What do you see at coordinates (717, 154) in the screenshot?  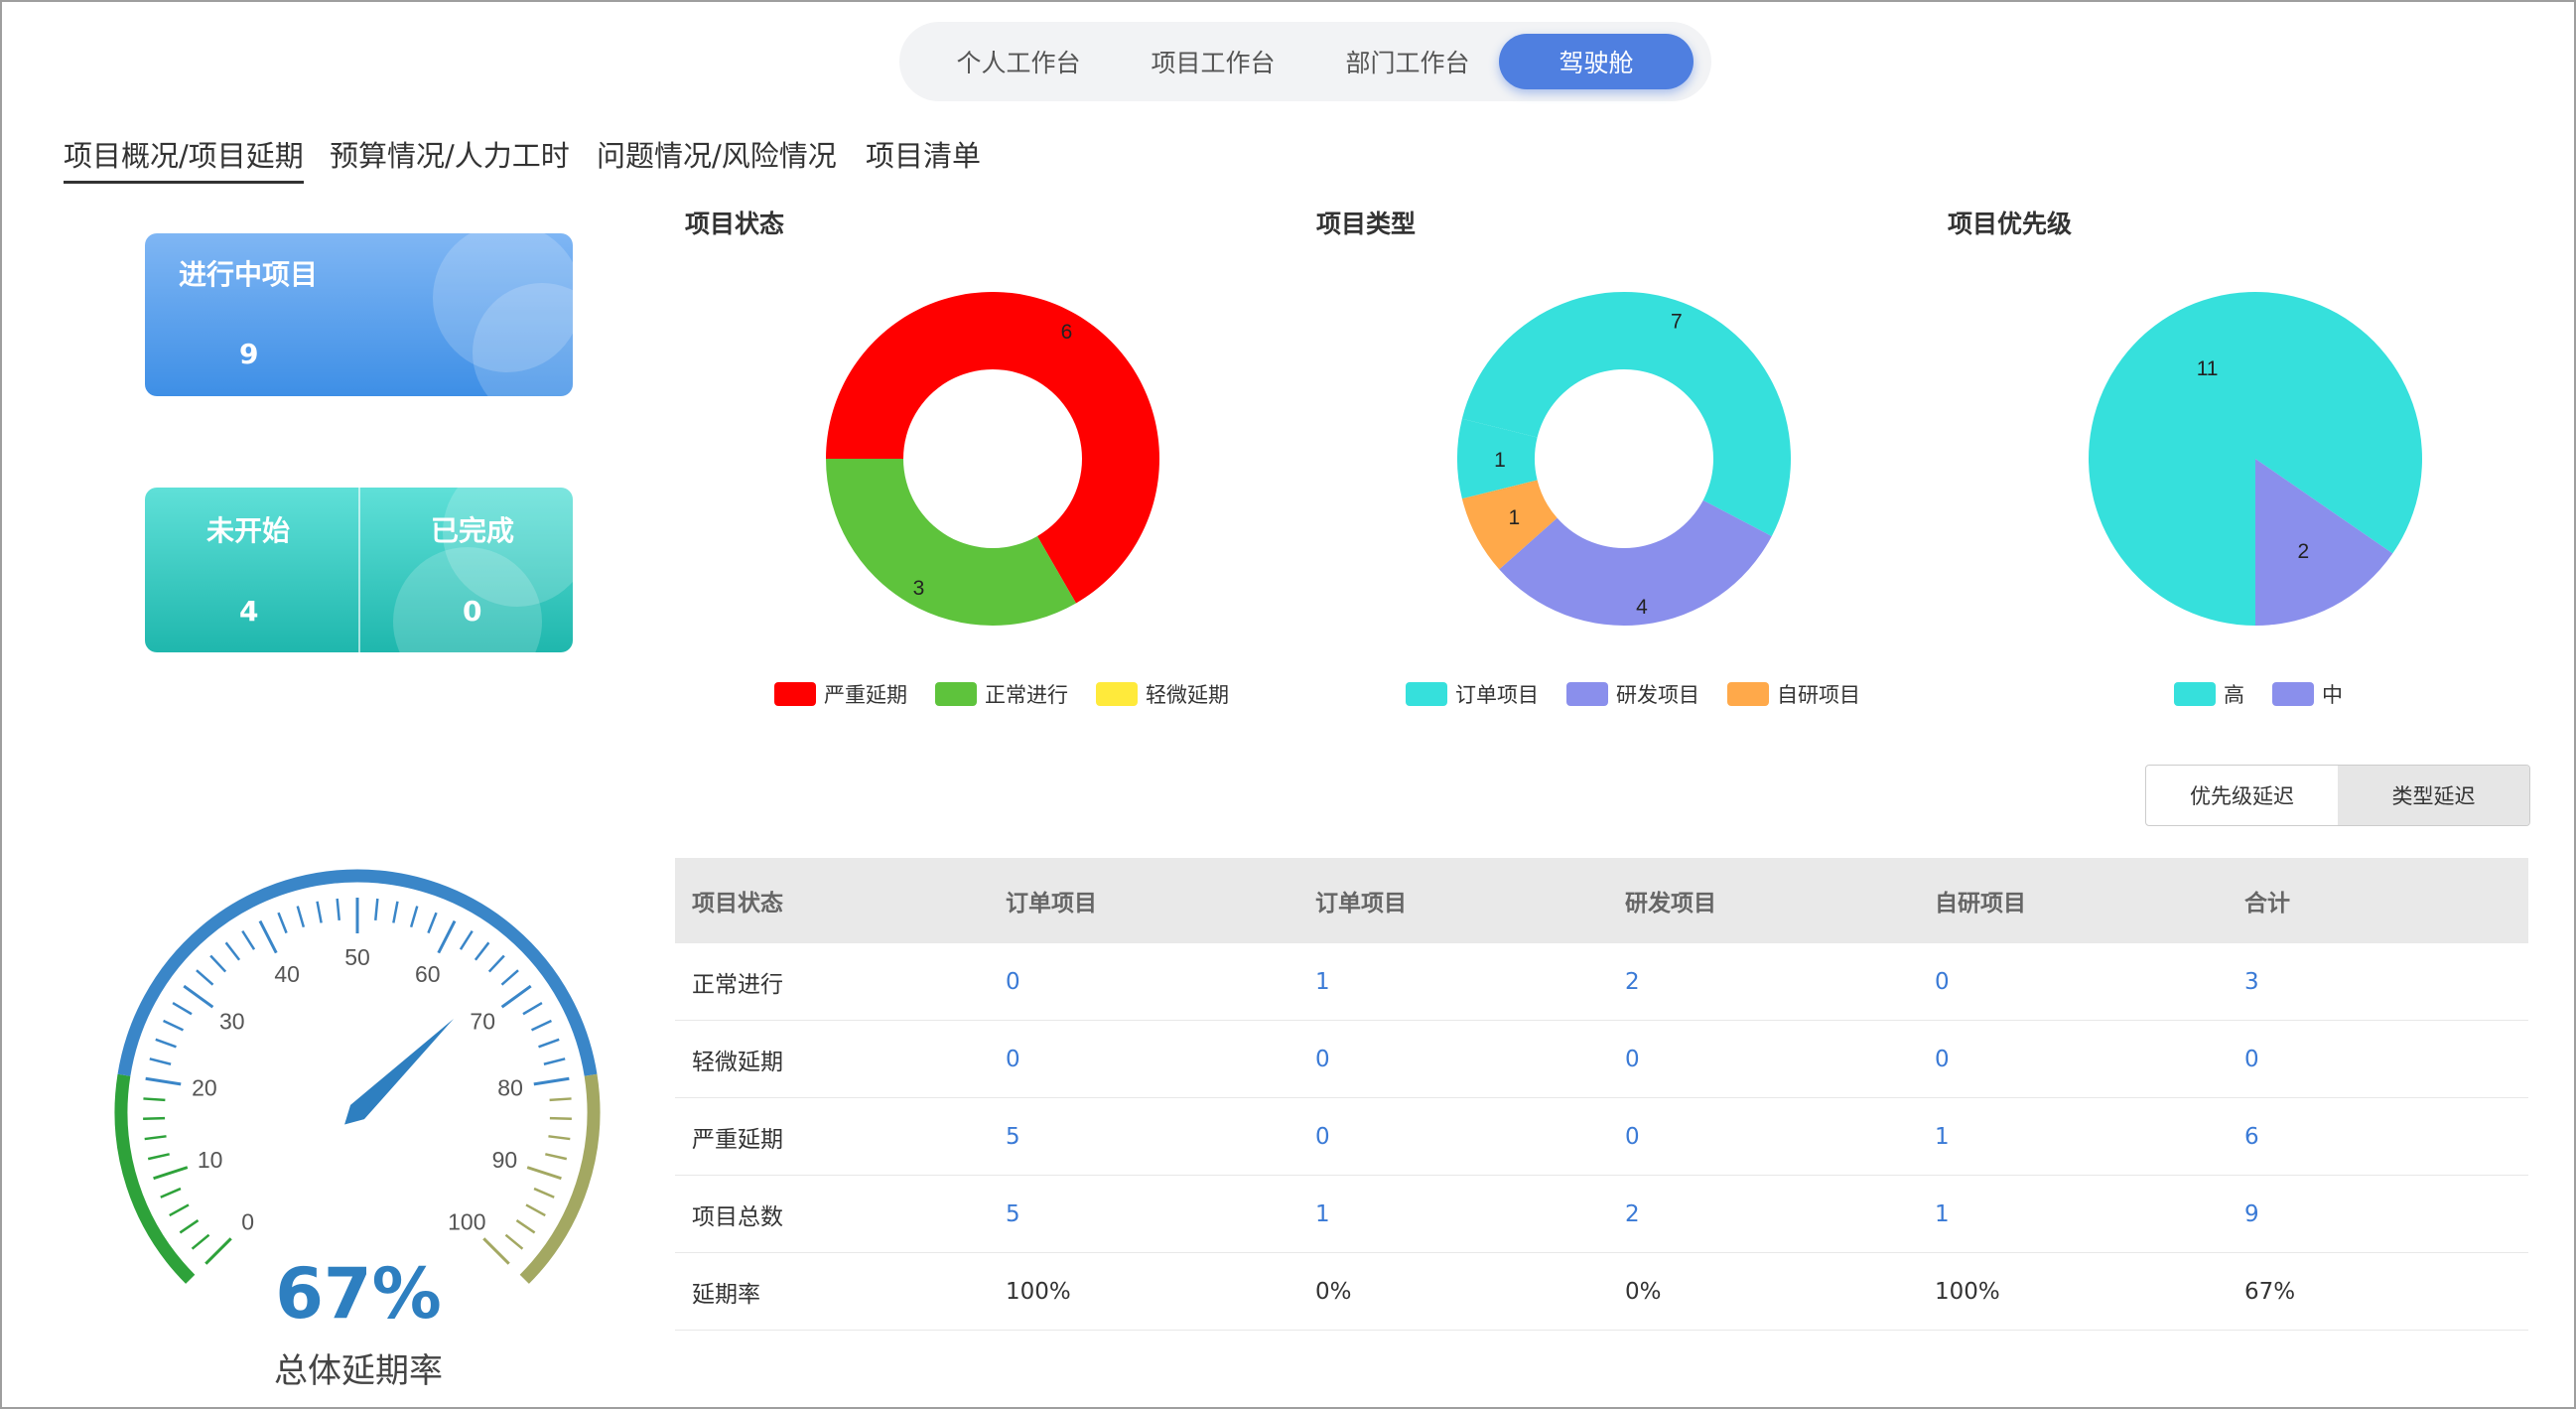 I see `subtab-issues-risks: 问题情况/风险情况` at bounding box center [717, 154].